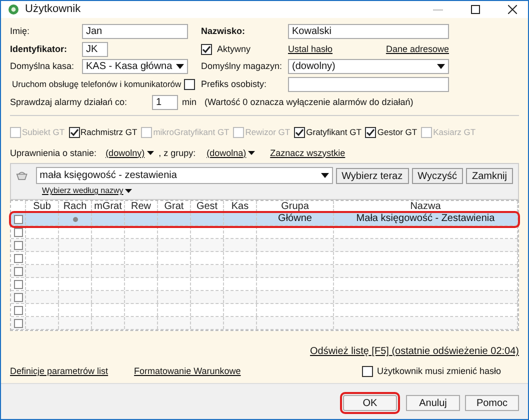  Describe the element at coordinates (310, 49) in the screenshot. I see `link: Ustal hasło` at that location.